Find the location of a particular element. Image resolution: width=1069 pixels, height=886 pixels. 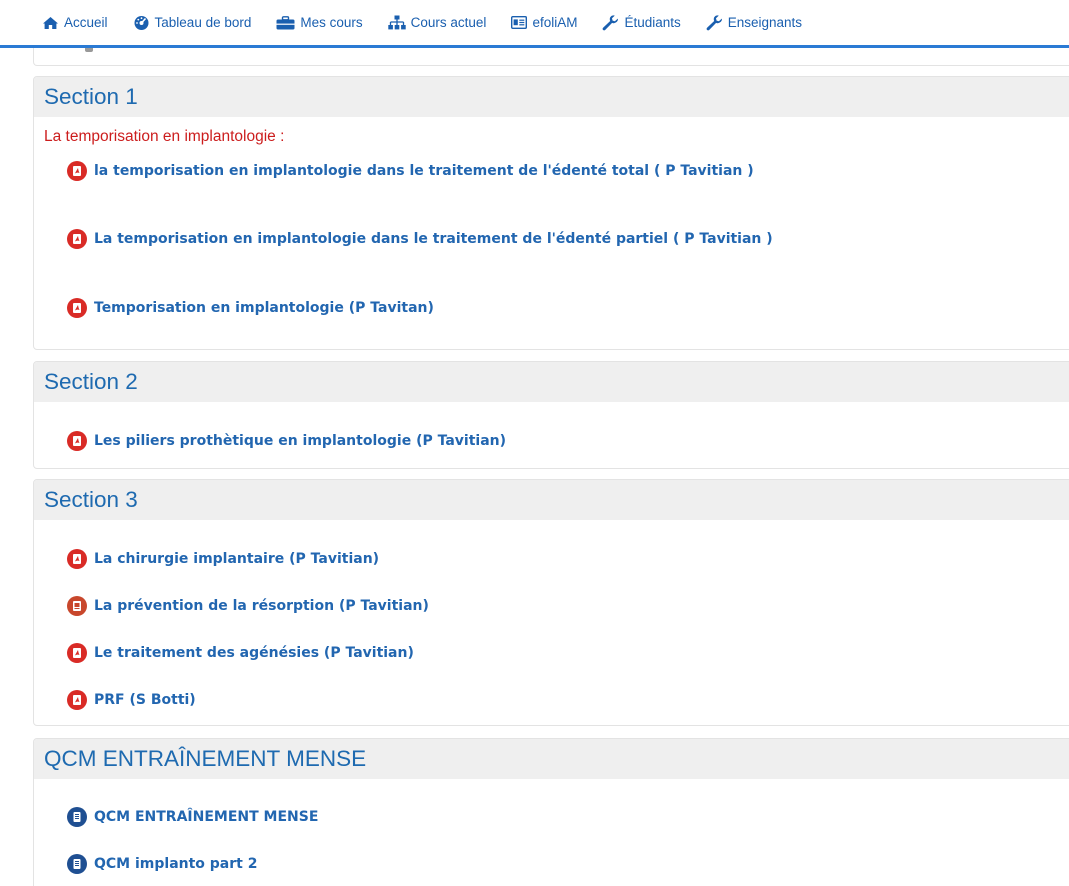

activity-link: Le traitement des agénésies (P Tavitian) is located at coordinates (240, 653).